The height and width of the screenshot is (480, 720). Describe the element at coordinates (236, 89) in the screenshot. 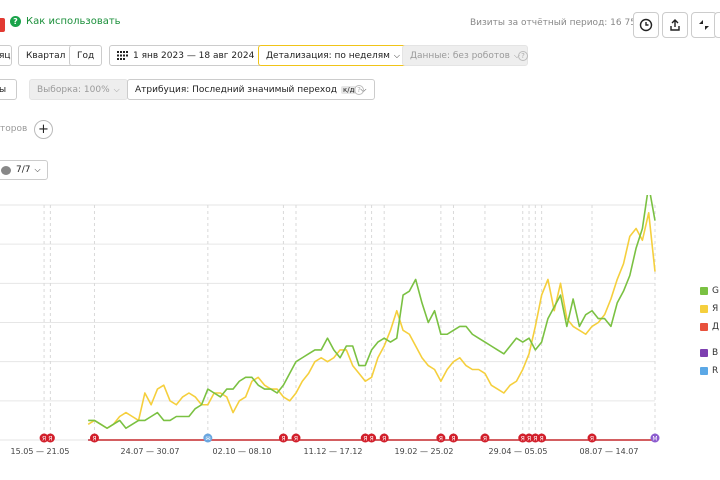

I see `attribution-label: Атрибуция: Последний значимый переход` at that location.